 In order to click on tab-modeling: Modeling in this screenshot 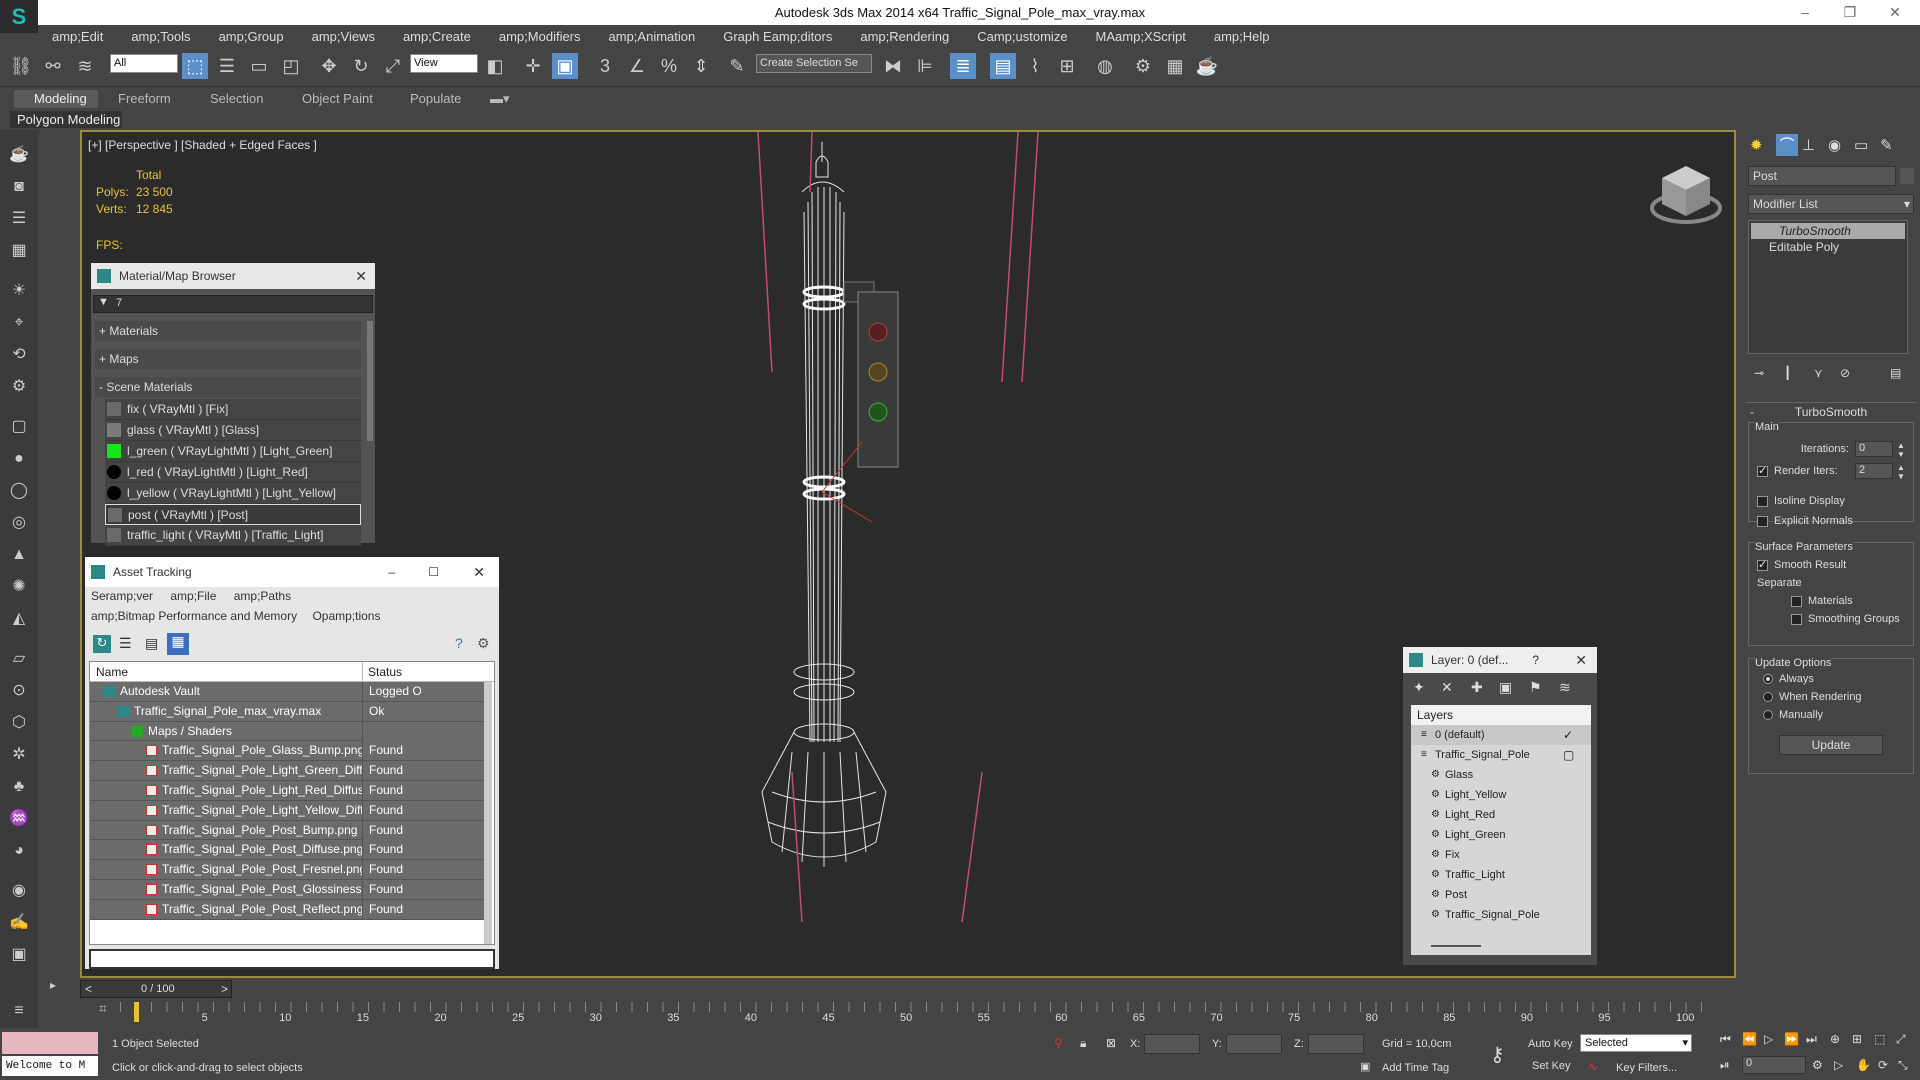, I will do `click(60, 98)`.